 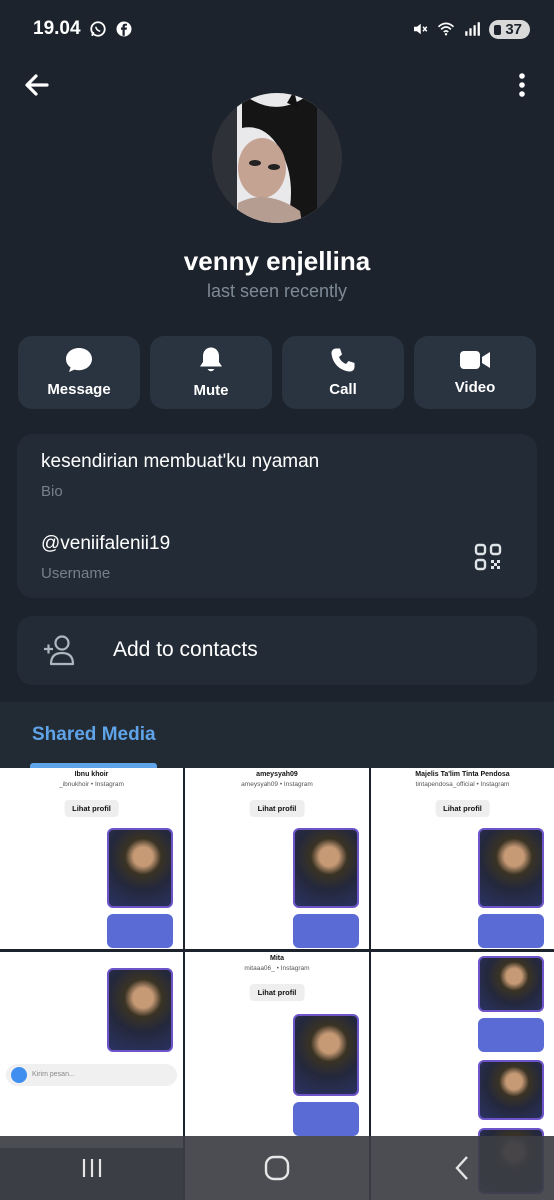 I want to click on recents-icon, so click(x=92, y=1168).